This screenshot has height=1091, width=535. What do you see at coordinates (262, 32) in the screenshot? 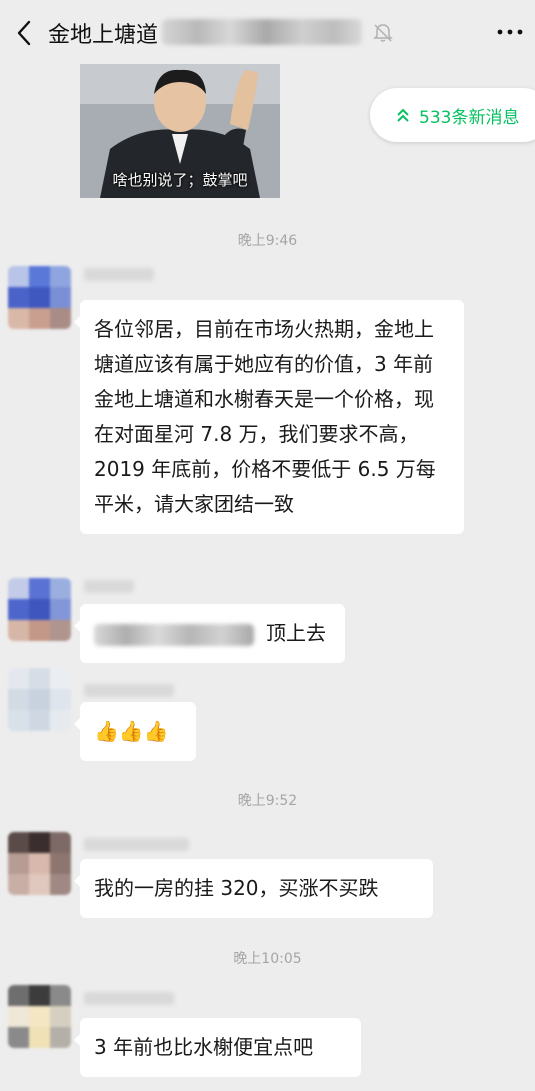
I see `redacted-title-part` at bounding box center [262, 32].